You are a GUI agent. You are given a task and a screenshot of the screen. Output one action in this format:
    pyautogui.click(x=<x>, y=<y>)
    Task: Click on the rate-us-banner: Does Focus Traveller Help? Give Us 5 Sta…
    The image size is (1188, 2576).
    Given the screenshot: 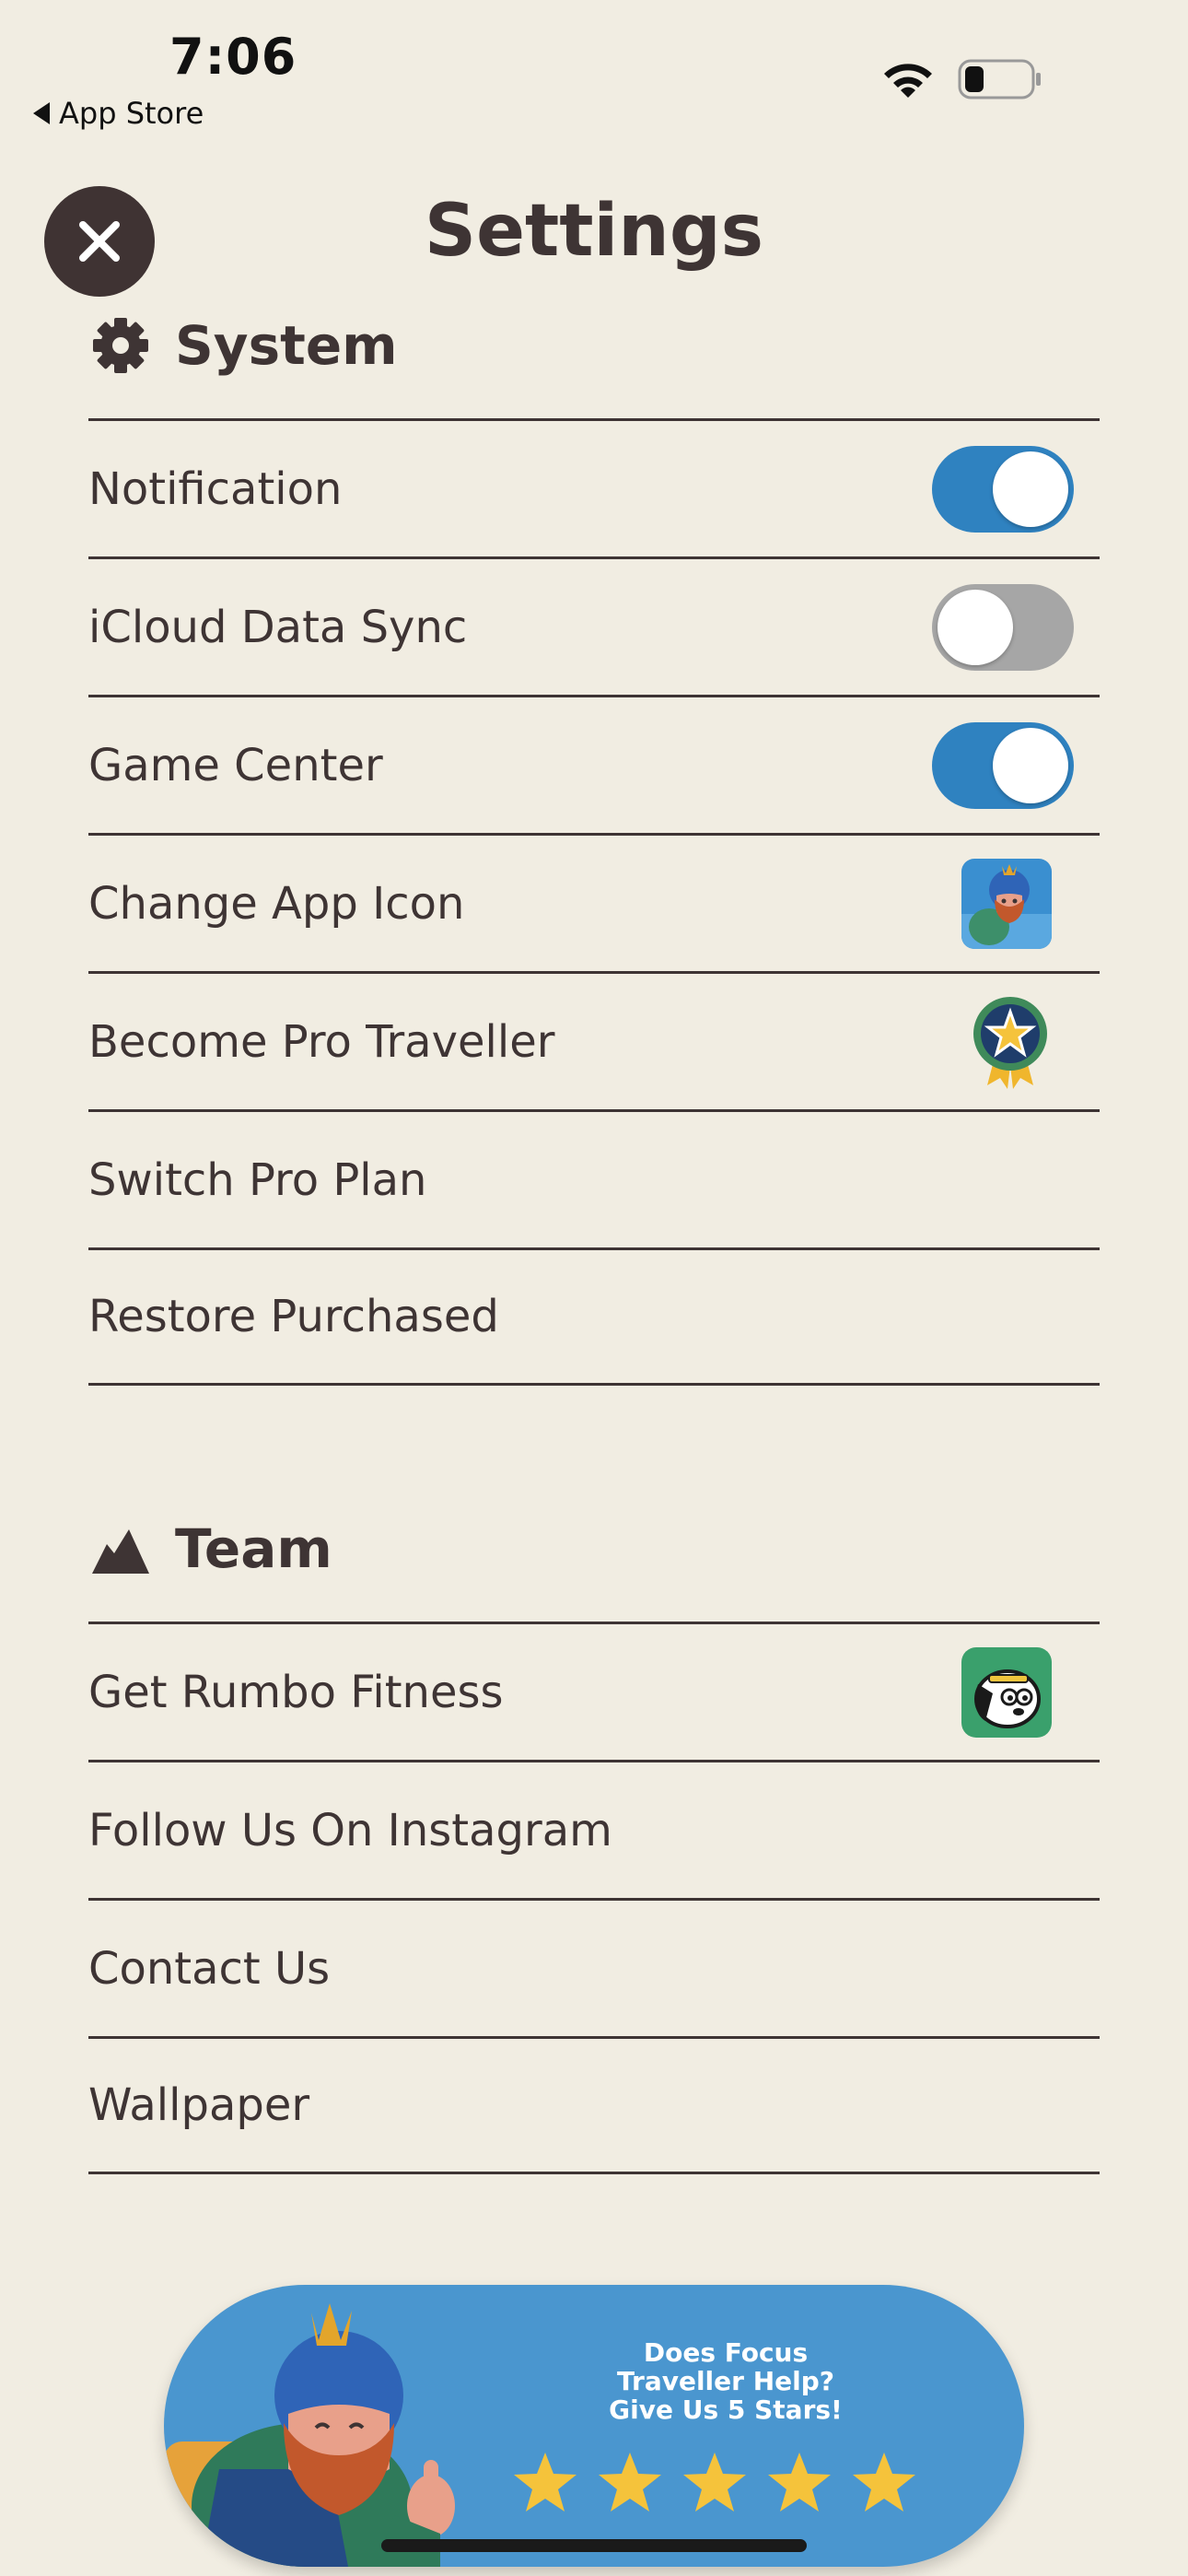 What is the action you would take?
    pyautogui.click(x=594, y=2426)
    